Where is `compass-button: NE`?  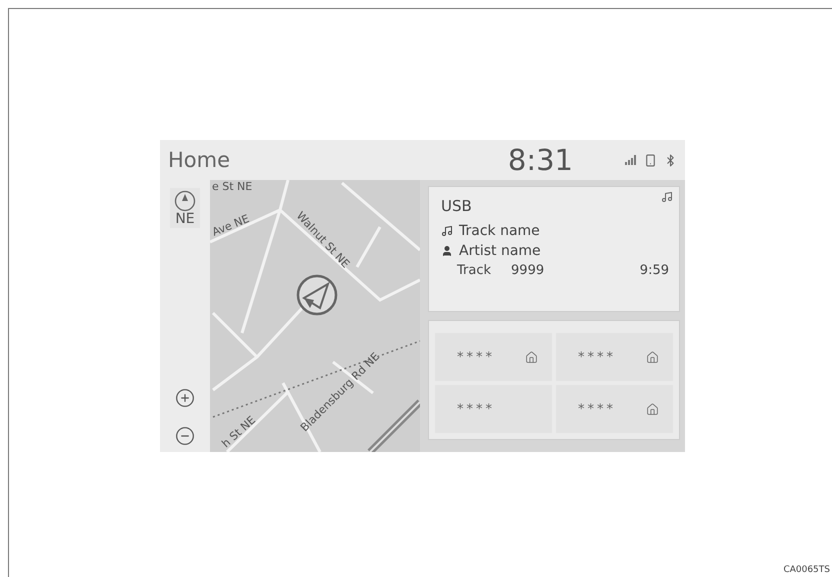
compass-button: NE is located at coordinates (185, 208).